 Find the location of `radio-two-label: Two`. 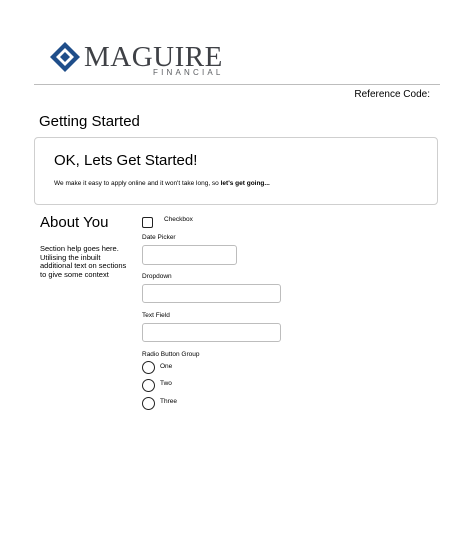

radio-two-label: Two is located at coordinates (166, 383).